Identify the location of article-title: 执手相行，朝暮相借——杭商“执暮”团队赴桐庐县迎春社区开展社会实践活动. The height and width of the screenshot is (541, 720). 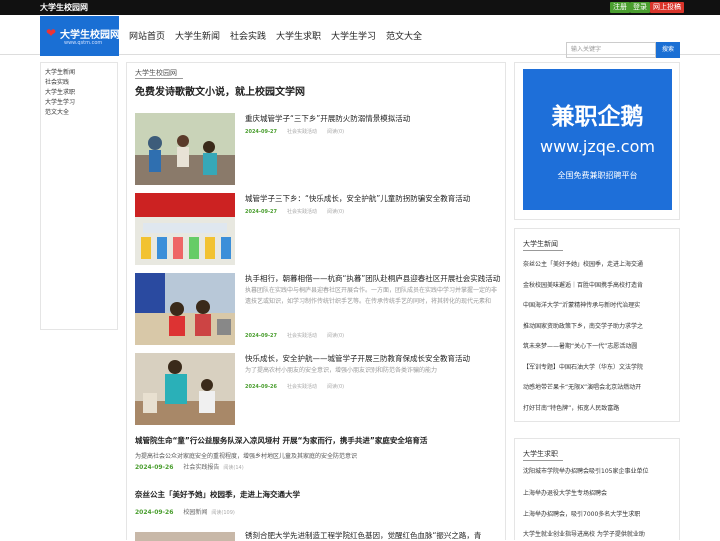
(372, 278).